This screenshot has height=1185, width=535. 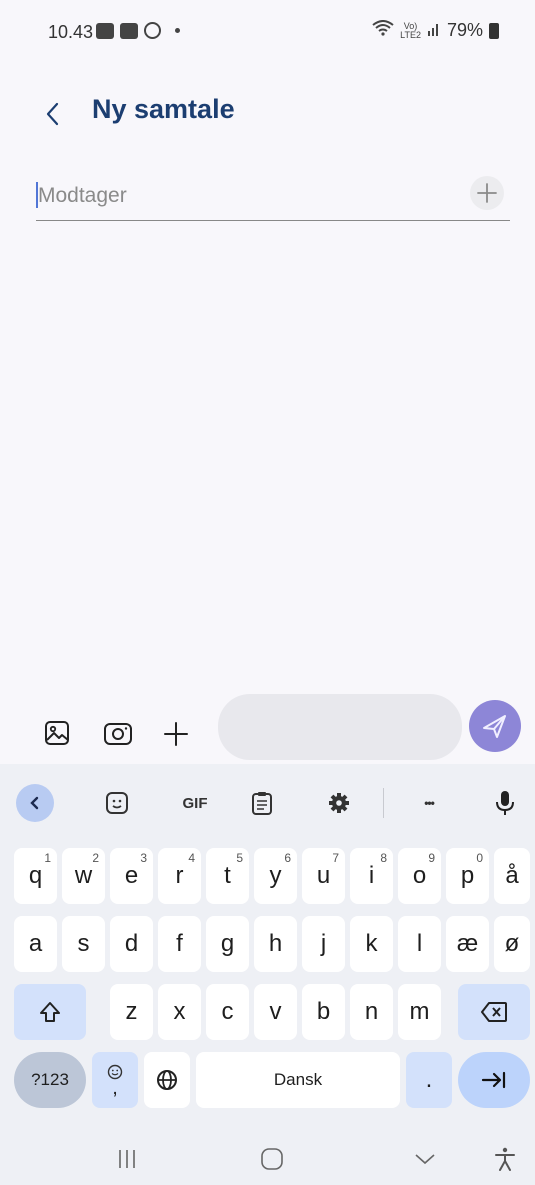 I want to click on status-right: Vo) LTE2 79%, so click(x=435, y=30).